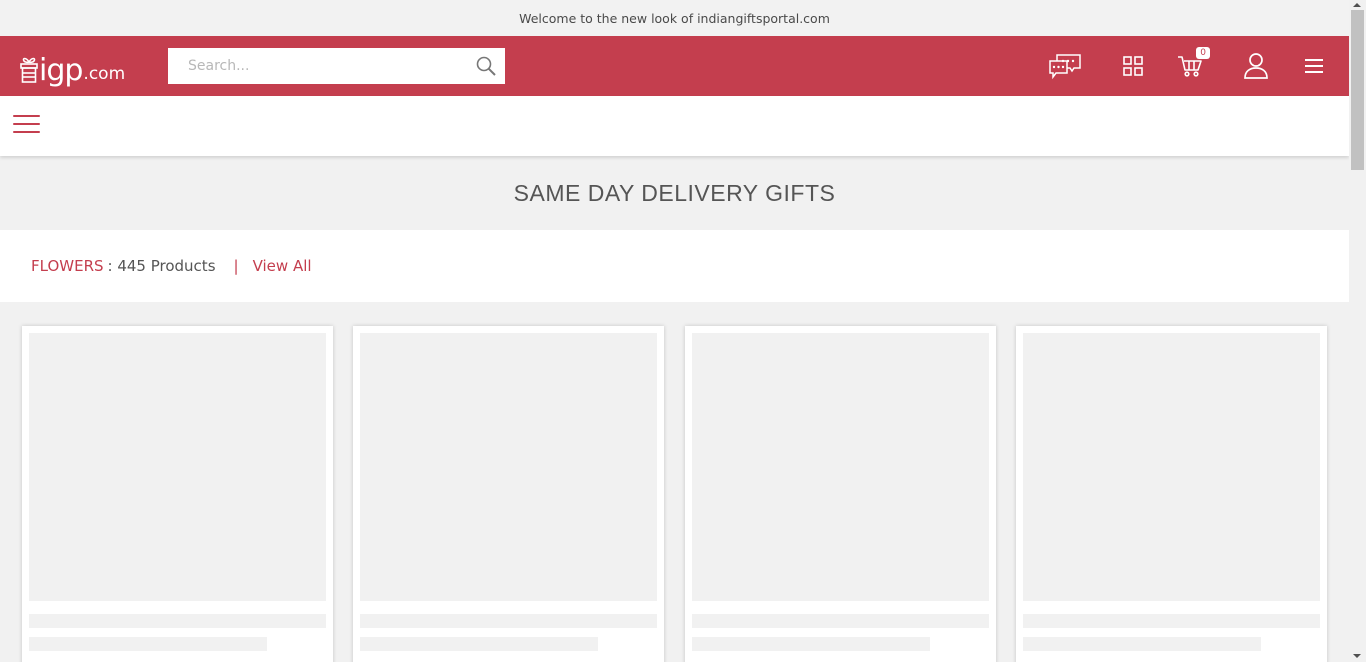  I want to click on scroll-down-arrow-icon, so click(1357, 656).